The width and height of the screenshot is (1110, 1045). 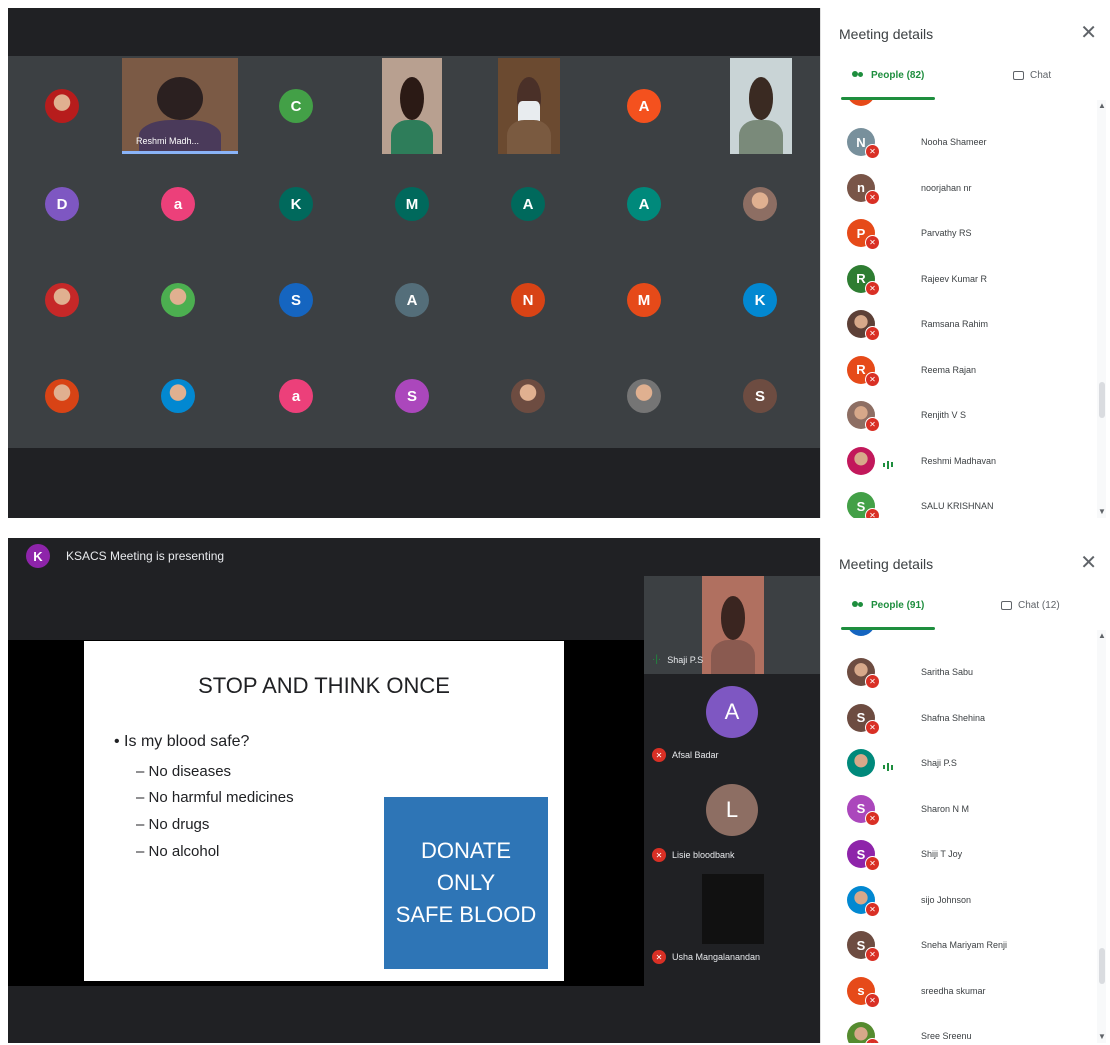 I want to click on participant-avatar: C, so click(x=296, y=106).